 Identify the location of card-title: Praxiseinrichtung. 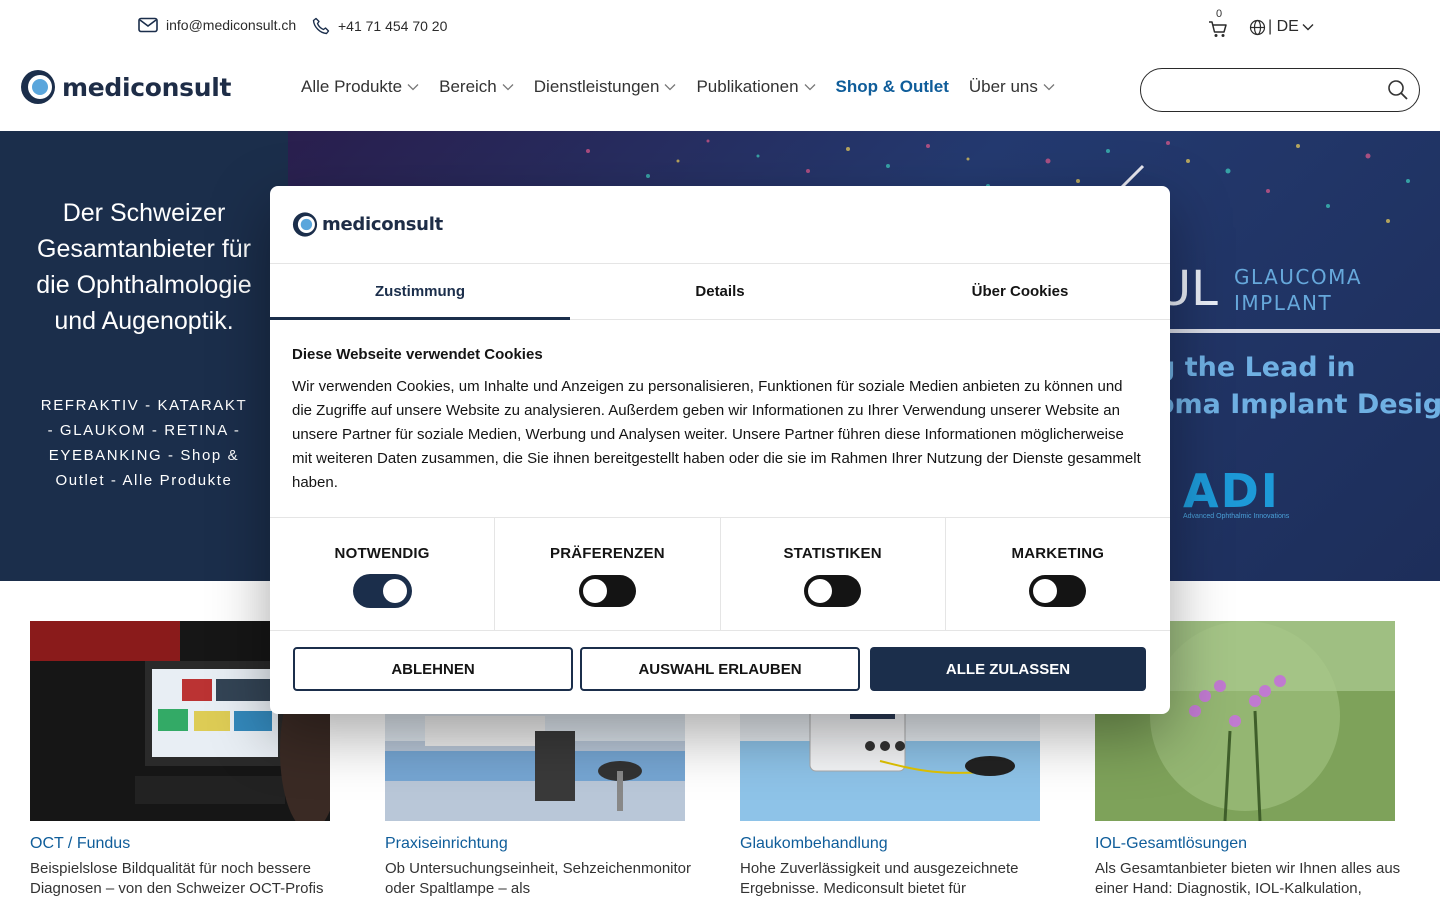
(535, 844).